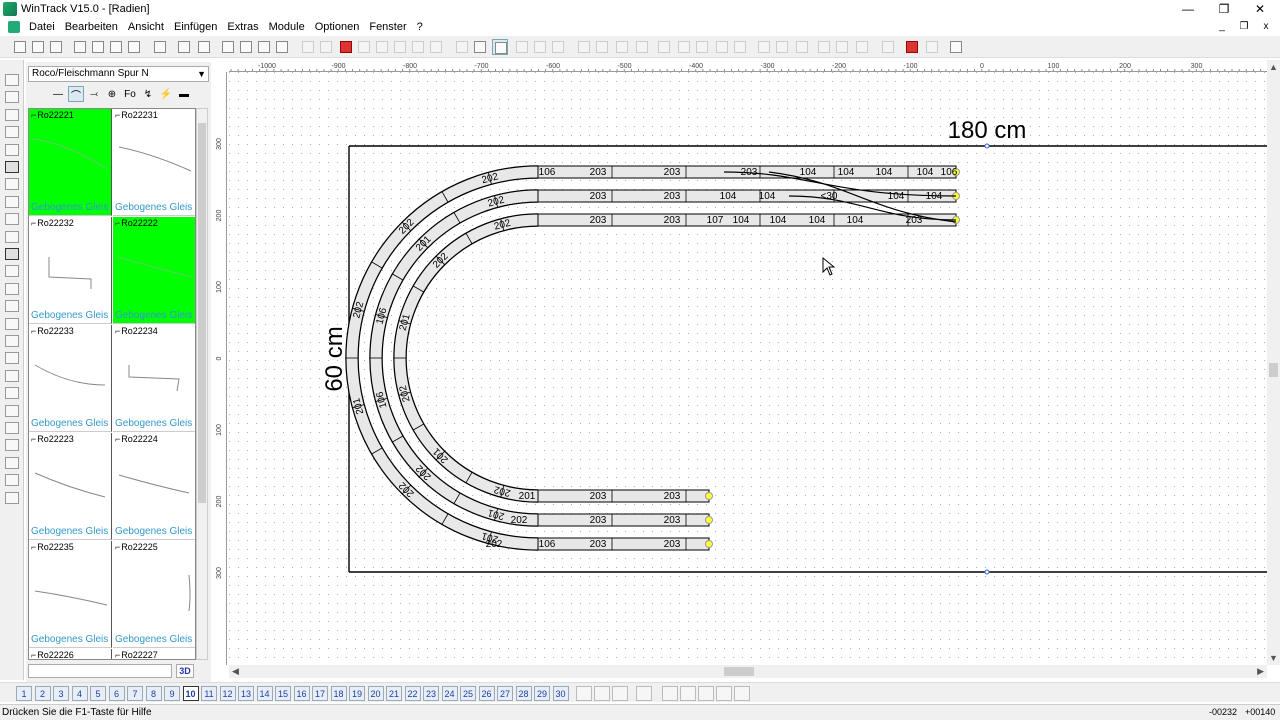 The image size is (1280, 720). Describe the element at coordinates (1188, 9) in the screenshot. I see `minimize-button: —` at that location.